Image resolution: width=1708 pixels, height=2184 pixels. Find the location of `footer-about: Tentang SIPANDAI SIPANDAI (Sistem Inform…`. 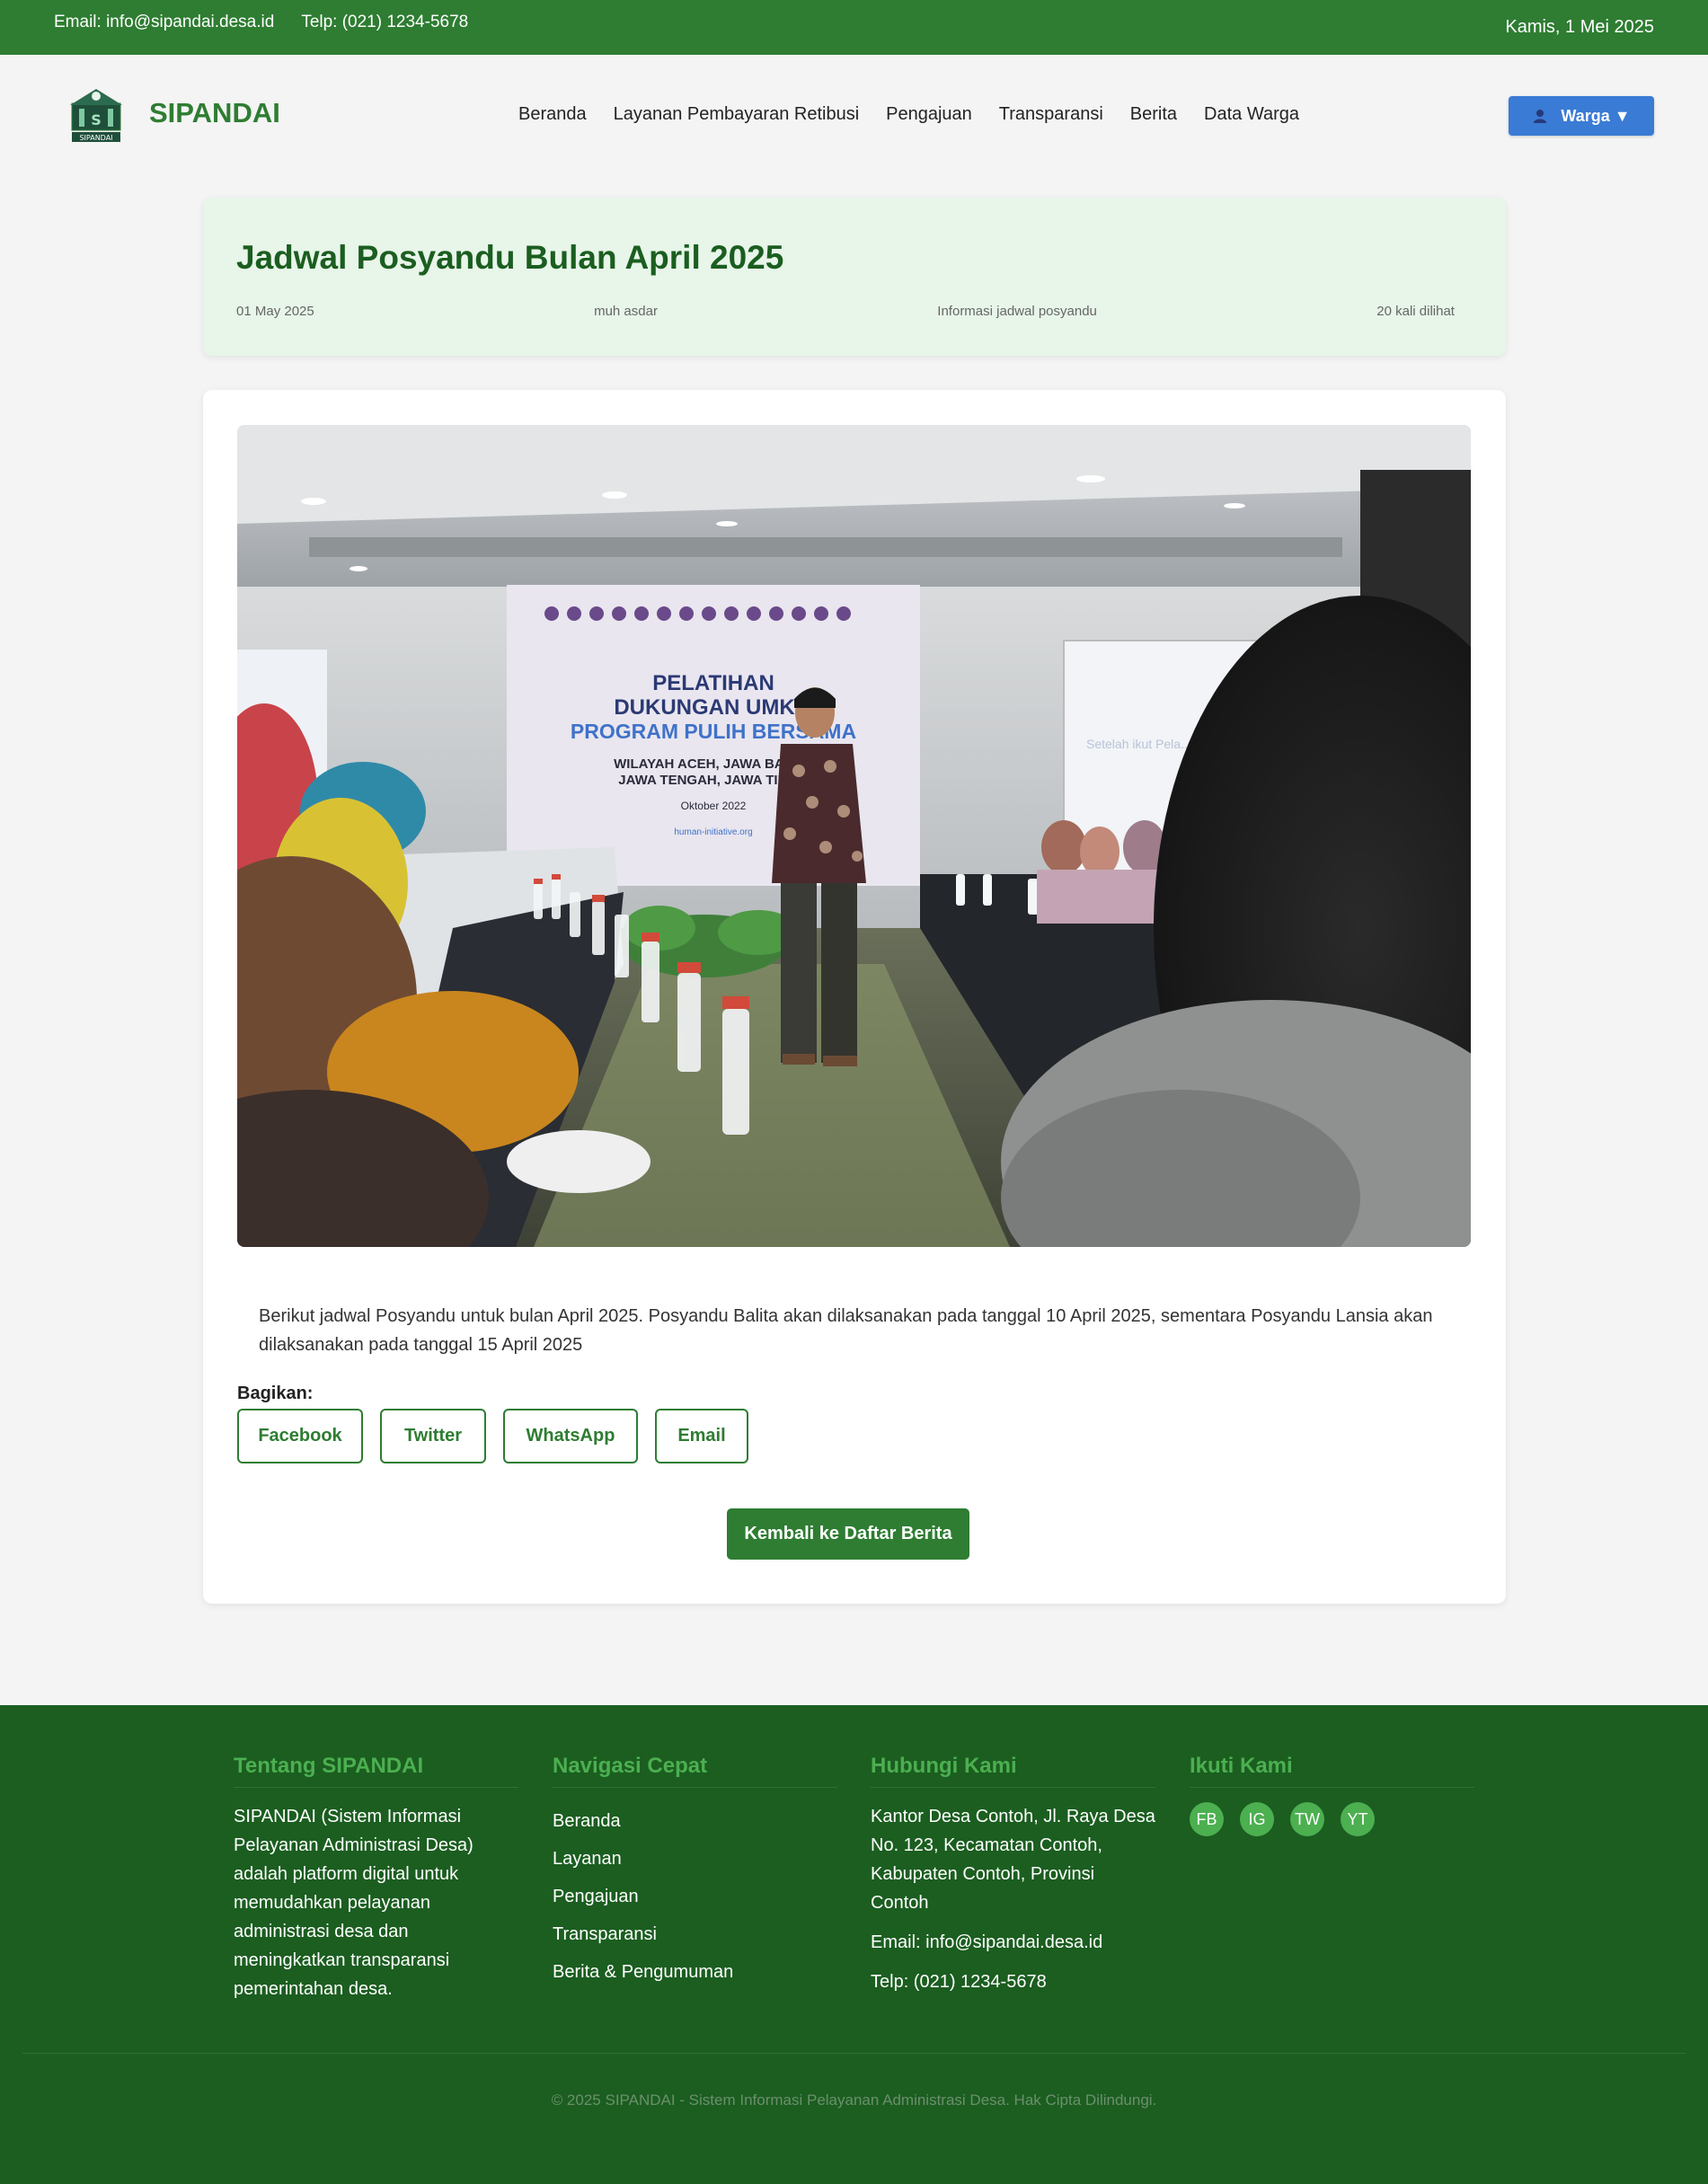

footer-about: Tentang SIPANDAI SIPANDAI (Sistem Inform… is located at coordinates (376, 1879).